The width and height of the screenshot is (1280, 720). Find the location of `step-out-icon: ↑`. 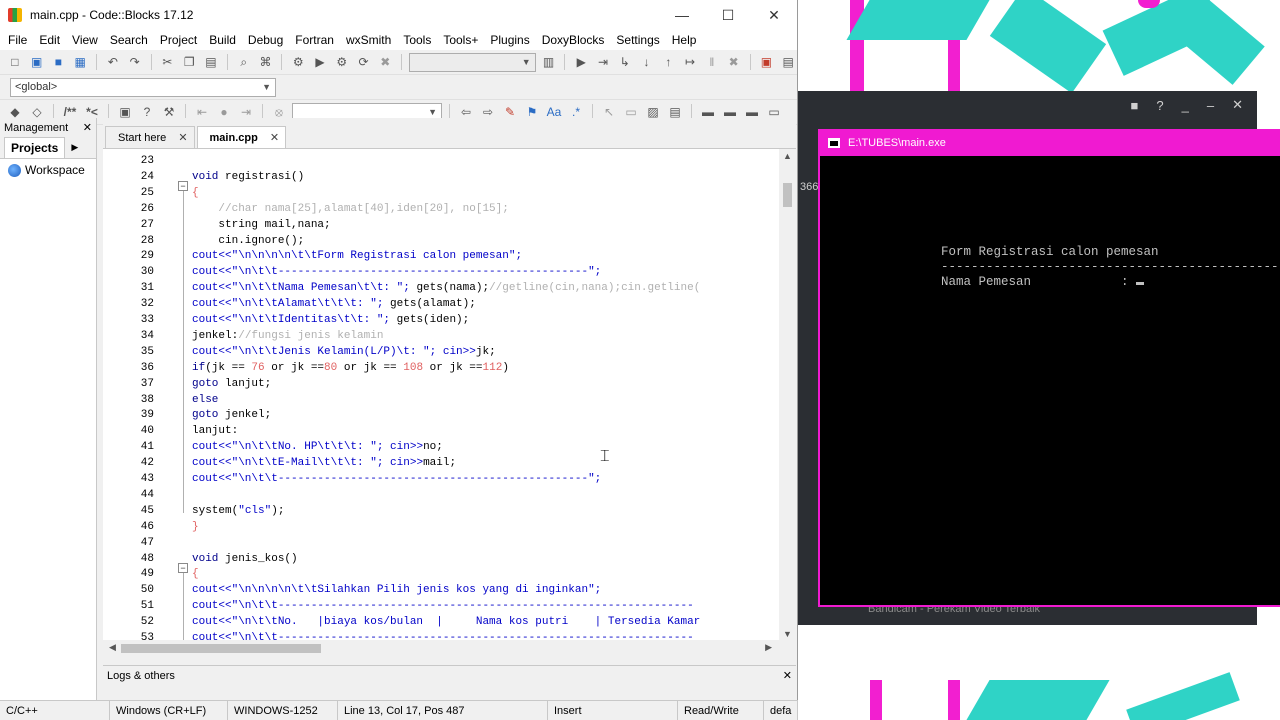

step-out-icon: ↑ is located at coordinates (668, 62).